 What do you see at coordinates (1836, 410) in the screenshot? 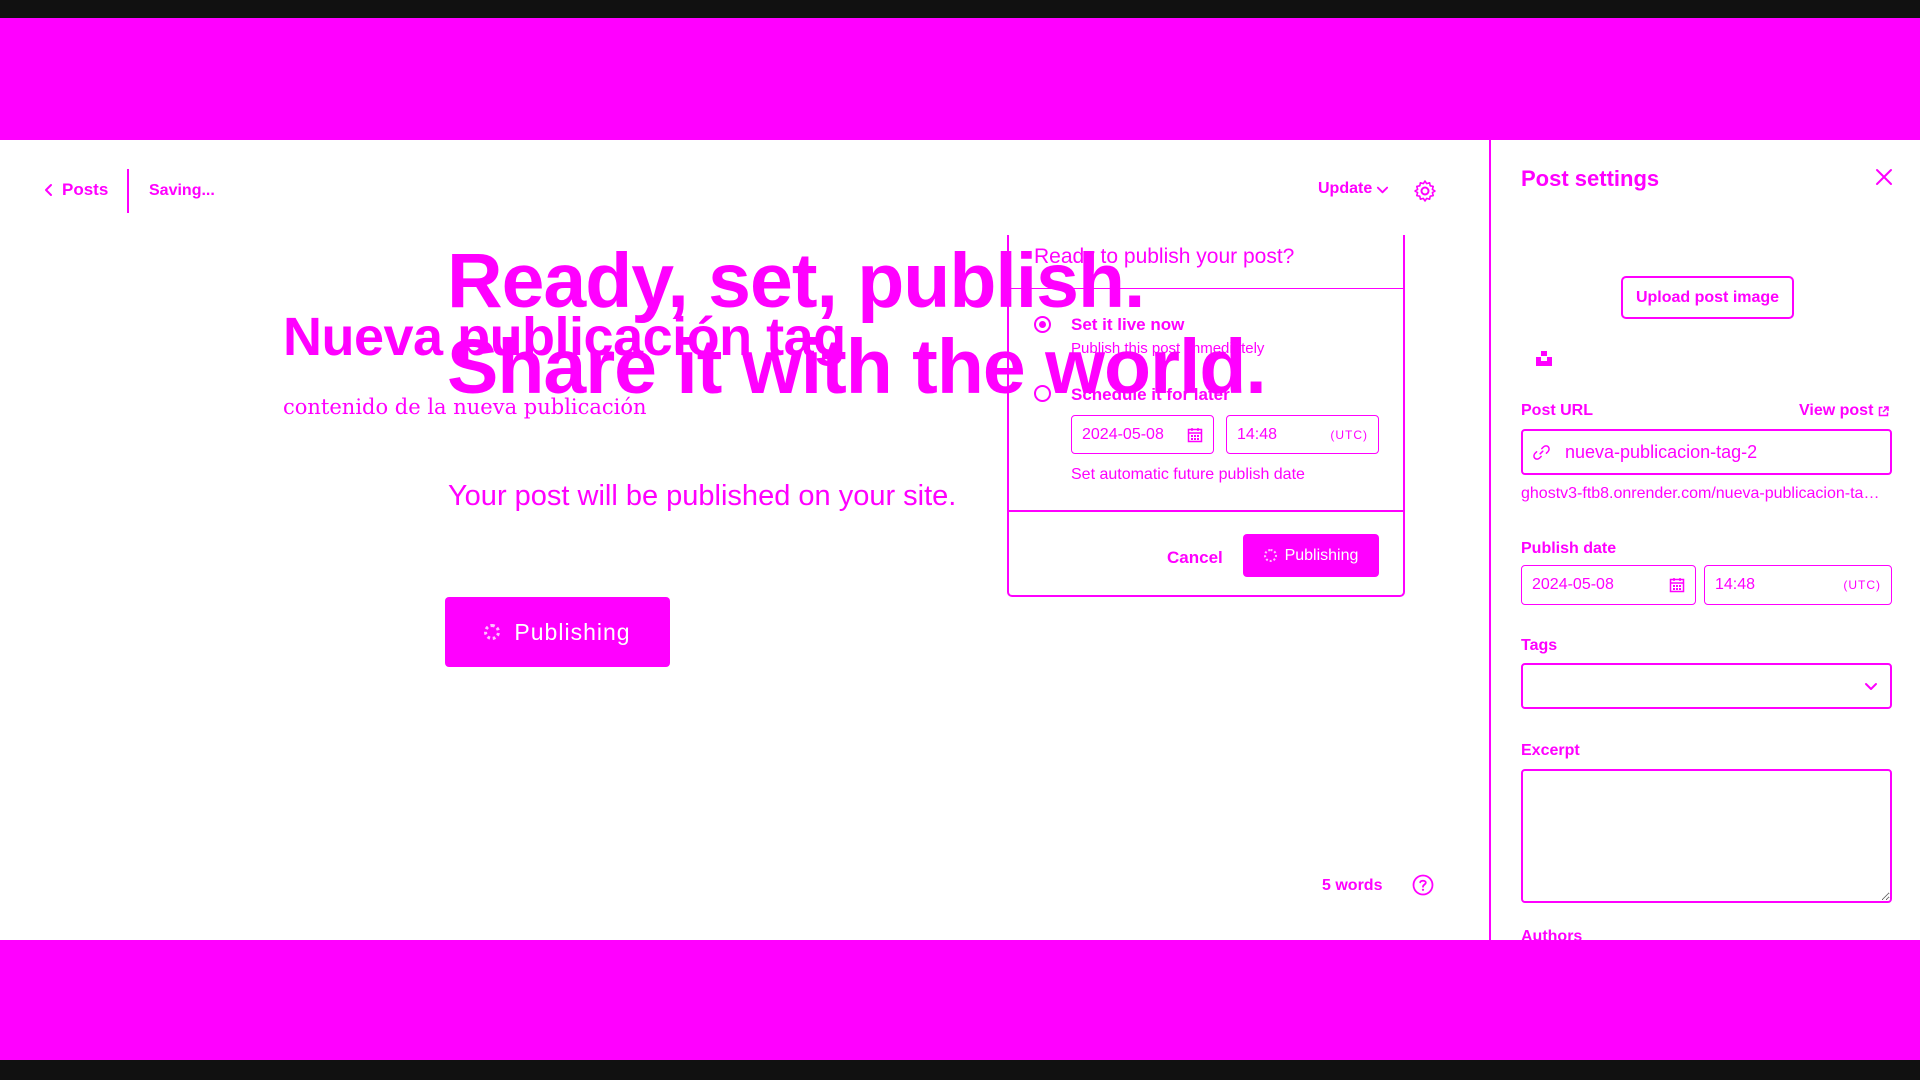
I see `view-post-label: View post` at bounding box center [1836, 410].